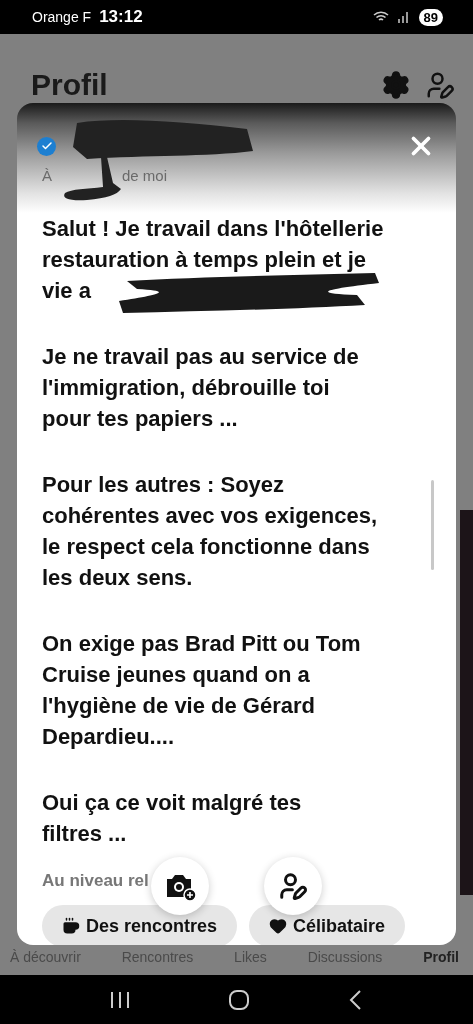 The height and width of the screenshot is (1024, 473). What do you see at coordinates (95, 881) in the screenshot?
I see `section-label: Au niveau rel` at bounding box center [95, 881].